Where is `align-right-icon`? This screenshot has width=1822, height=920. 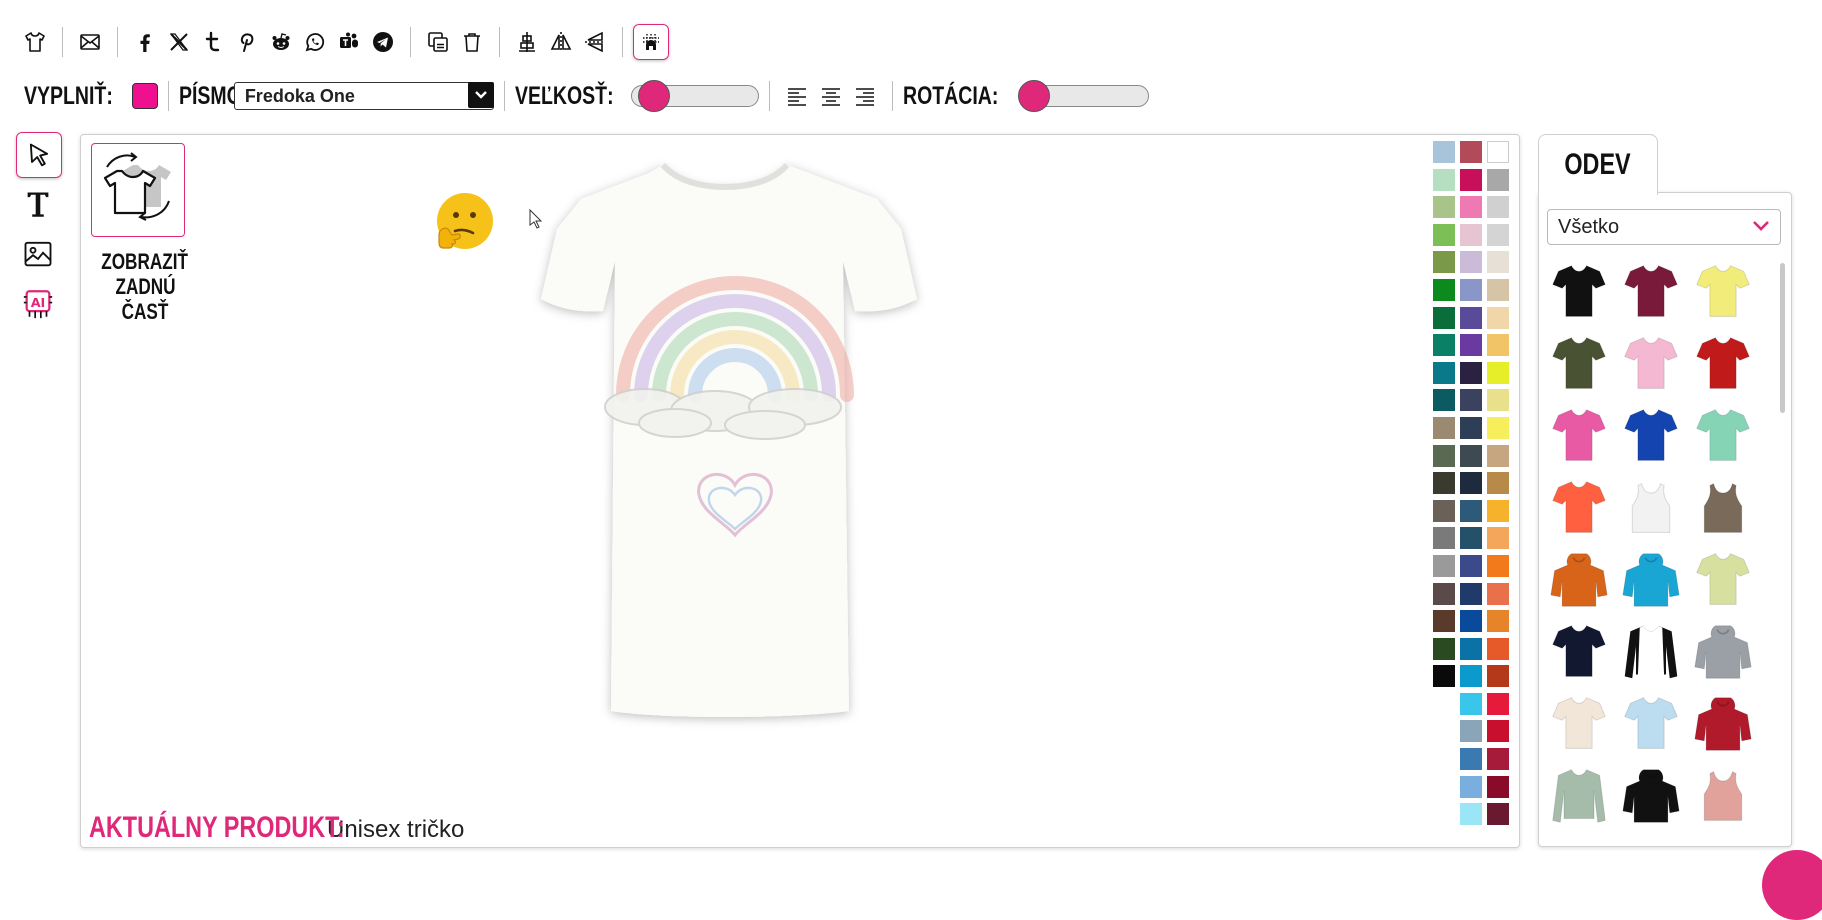
align-right-icon is located at coordinates (865, 96).